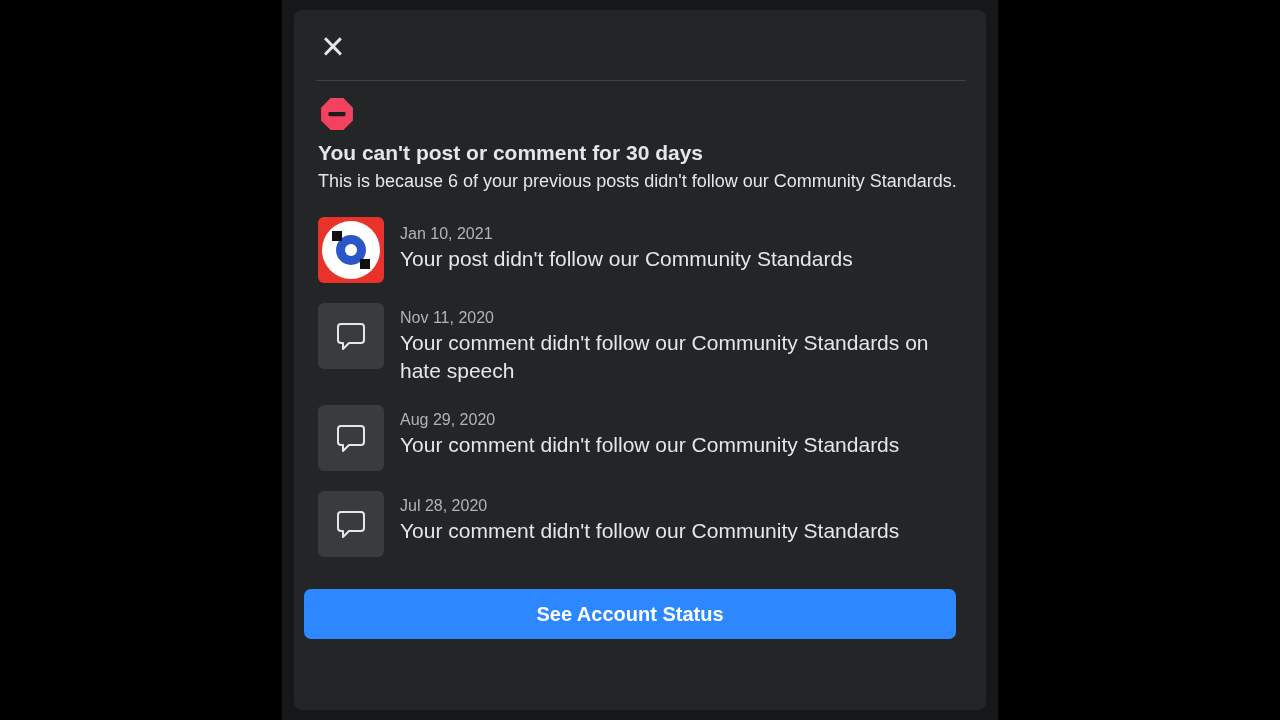 This screenshot has width=1280, height=720. What do you see at coordinates (626, 259) in the screenshot?
I see `item-description: Your post didn't follow our Community Standards` at bounding box center [626, 259].